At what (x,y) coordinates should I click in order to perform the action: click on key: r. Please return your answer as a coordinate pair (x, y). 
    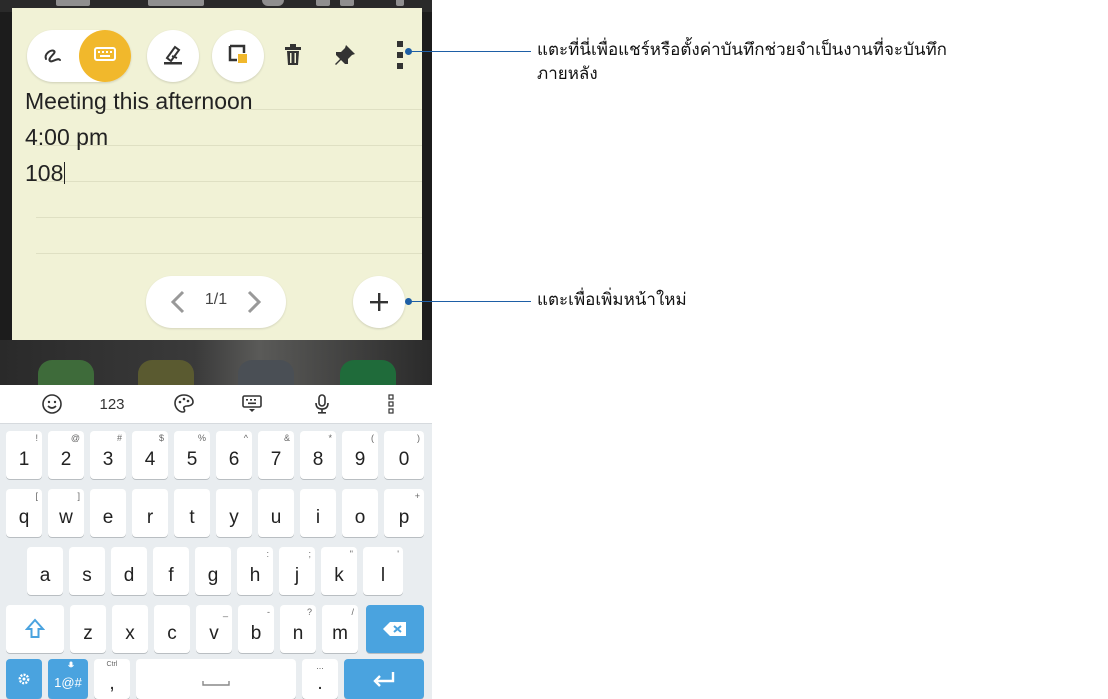
    Looking at the image, I should click on (150, 513).